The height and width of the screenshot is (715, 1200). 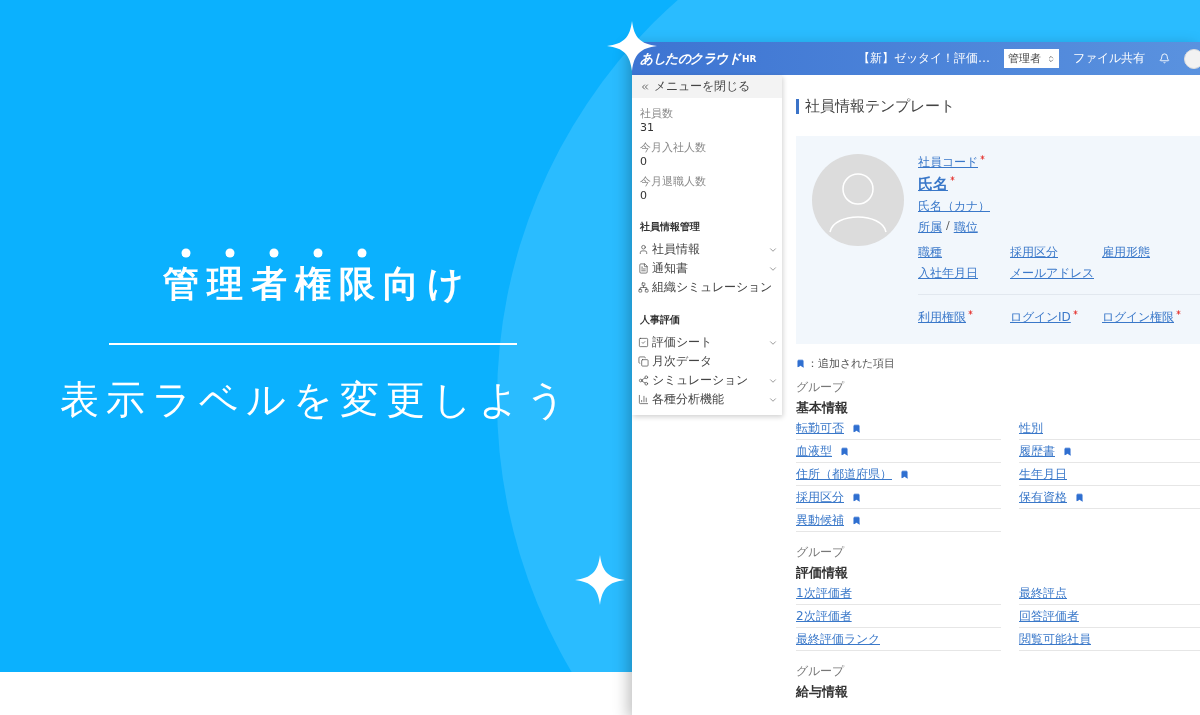 I want to click on headline: 管理者権限向け, so click(x=316, y=284).